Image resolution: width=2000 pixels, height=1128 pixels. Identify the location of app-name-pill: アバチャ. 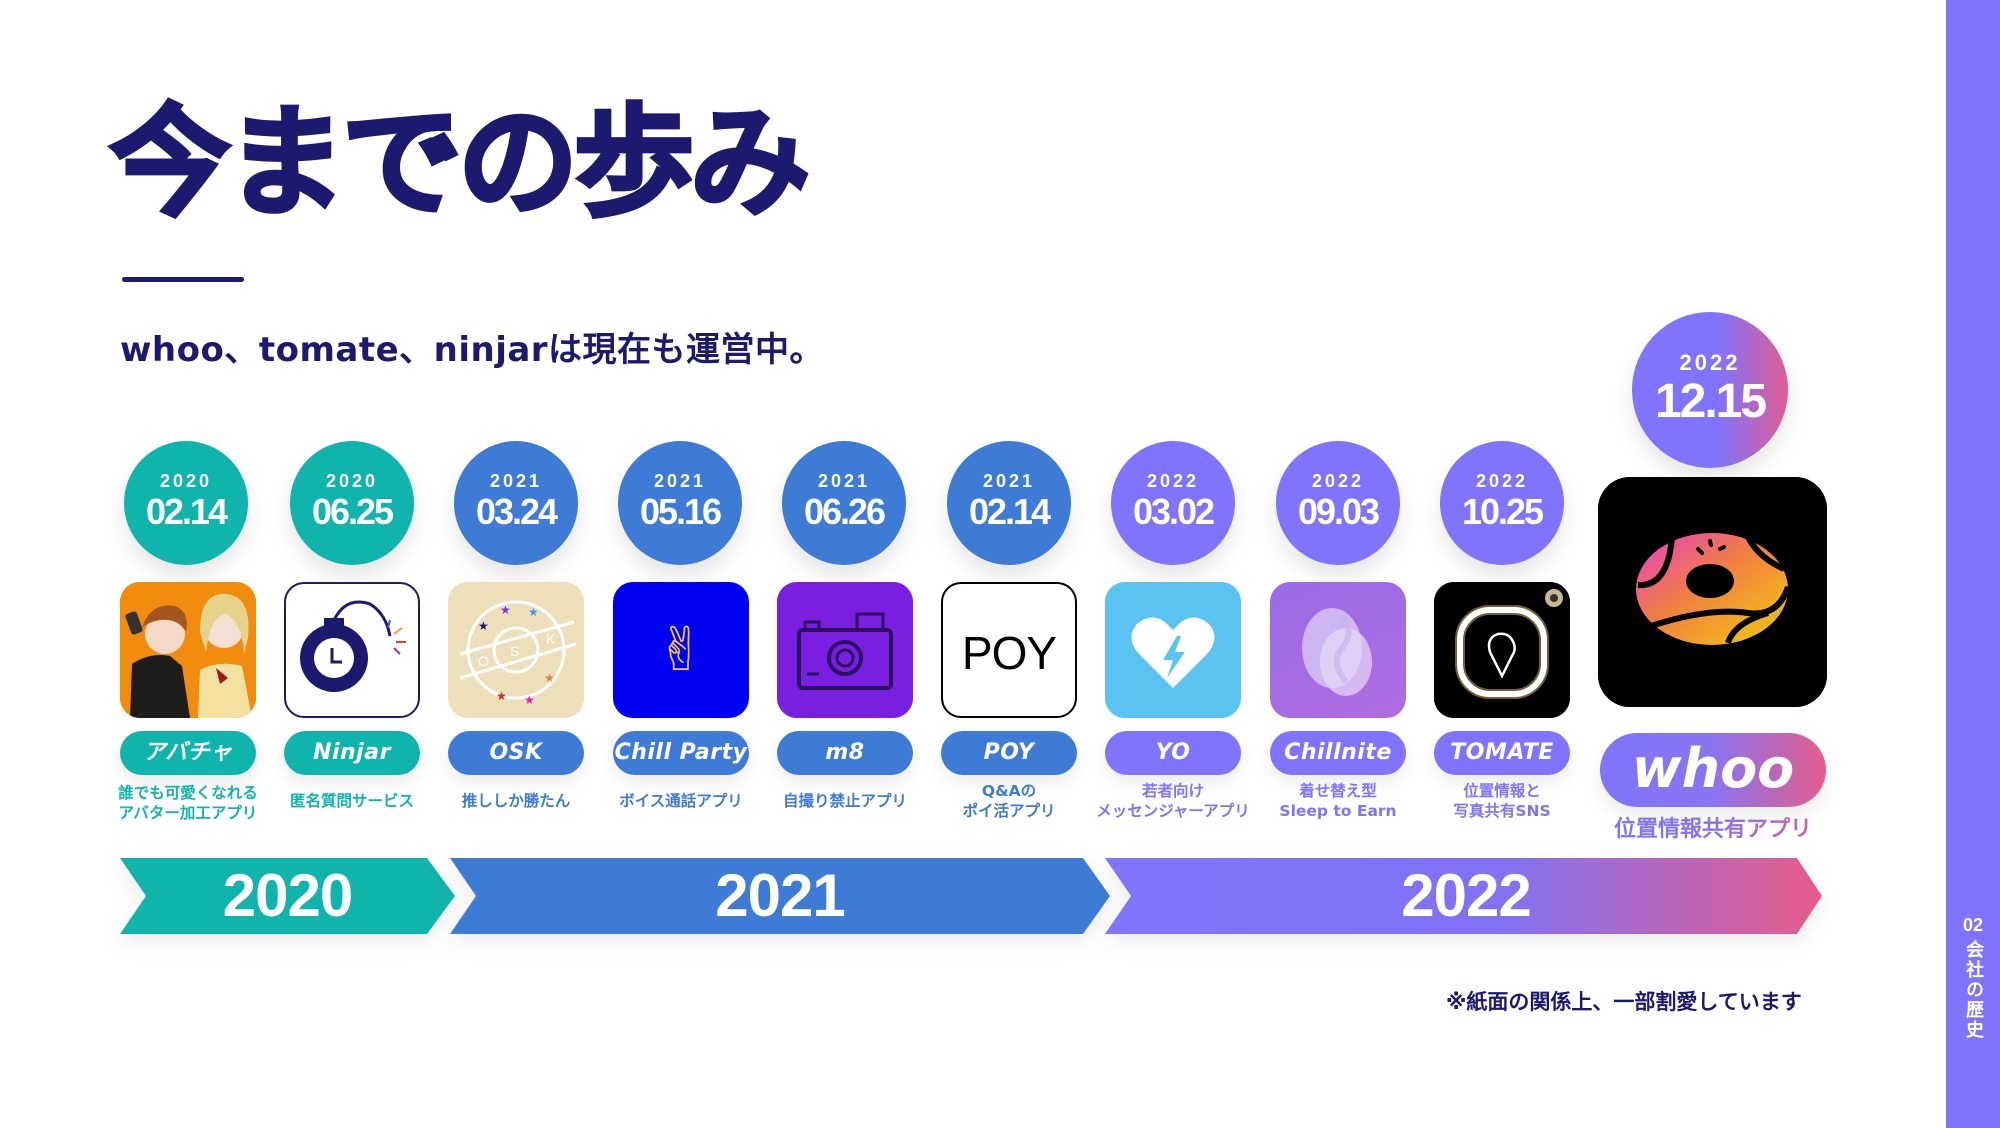
(188, 753).